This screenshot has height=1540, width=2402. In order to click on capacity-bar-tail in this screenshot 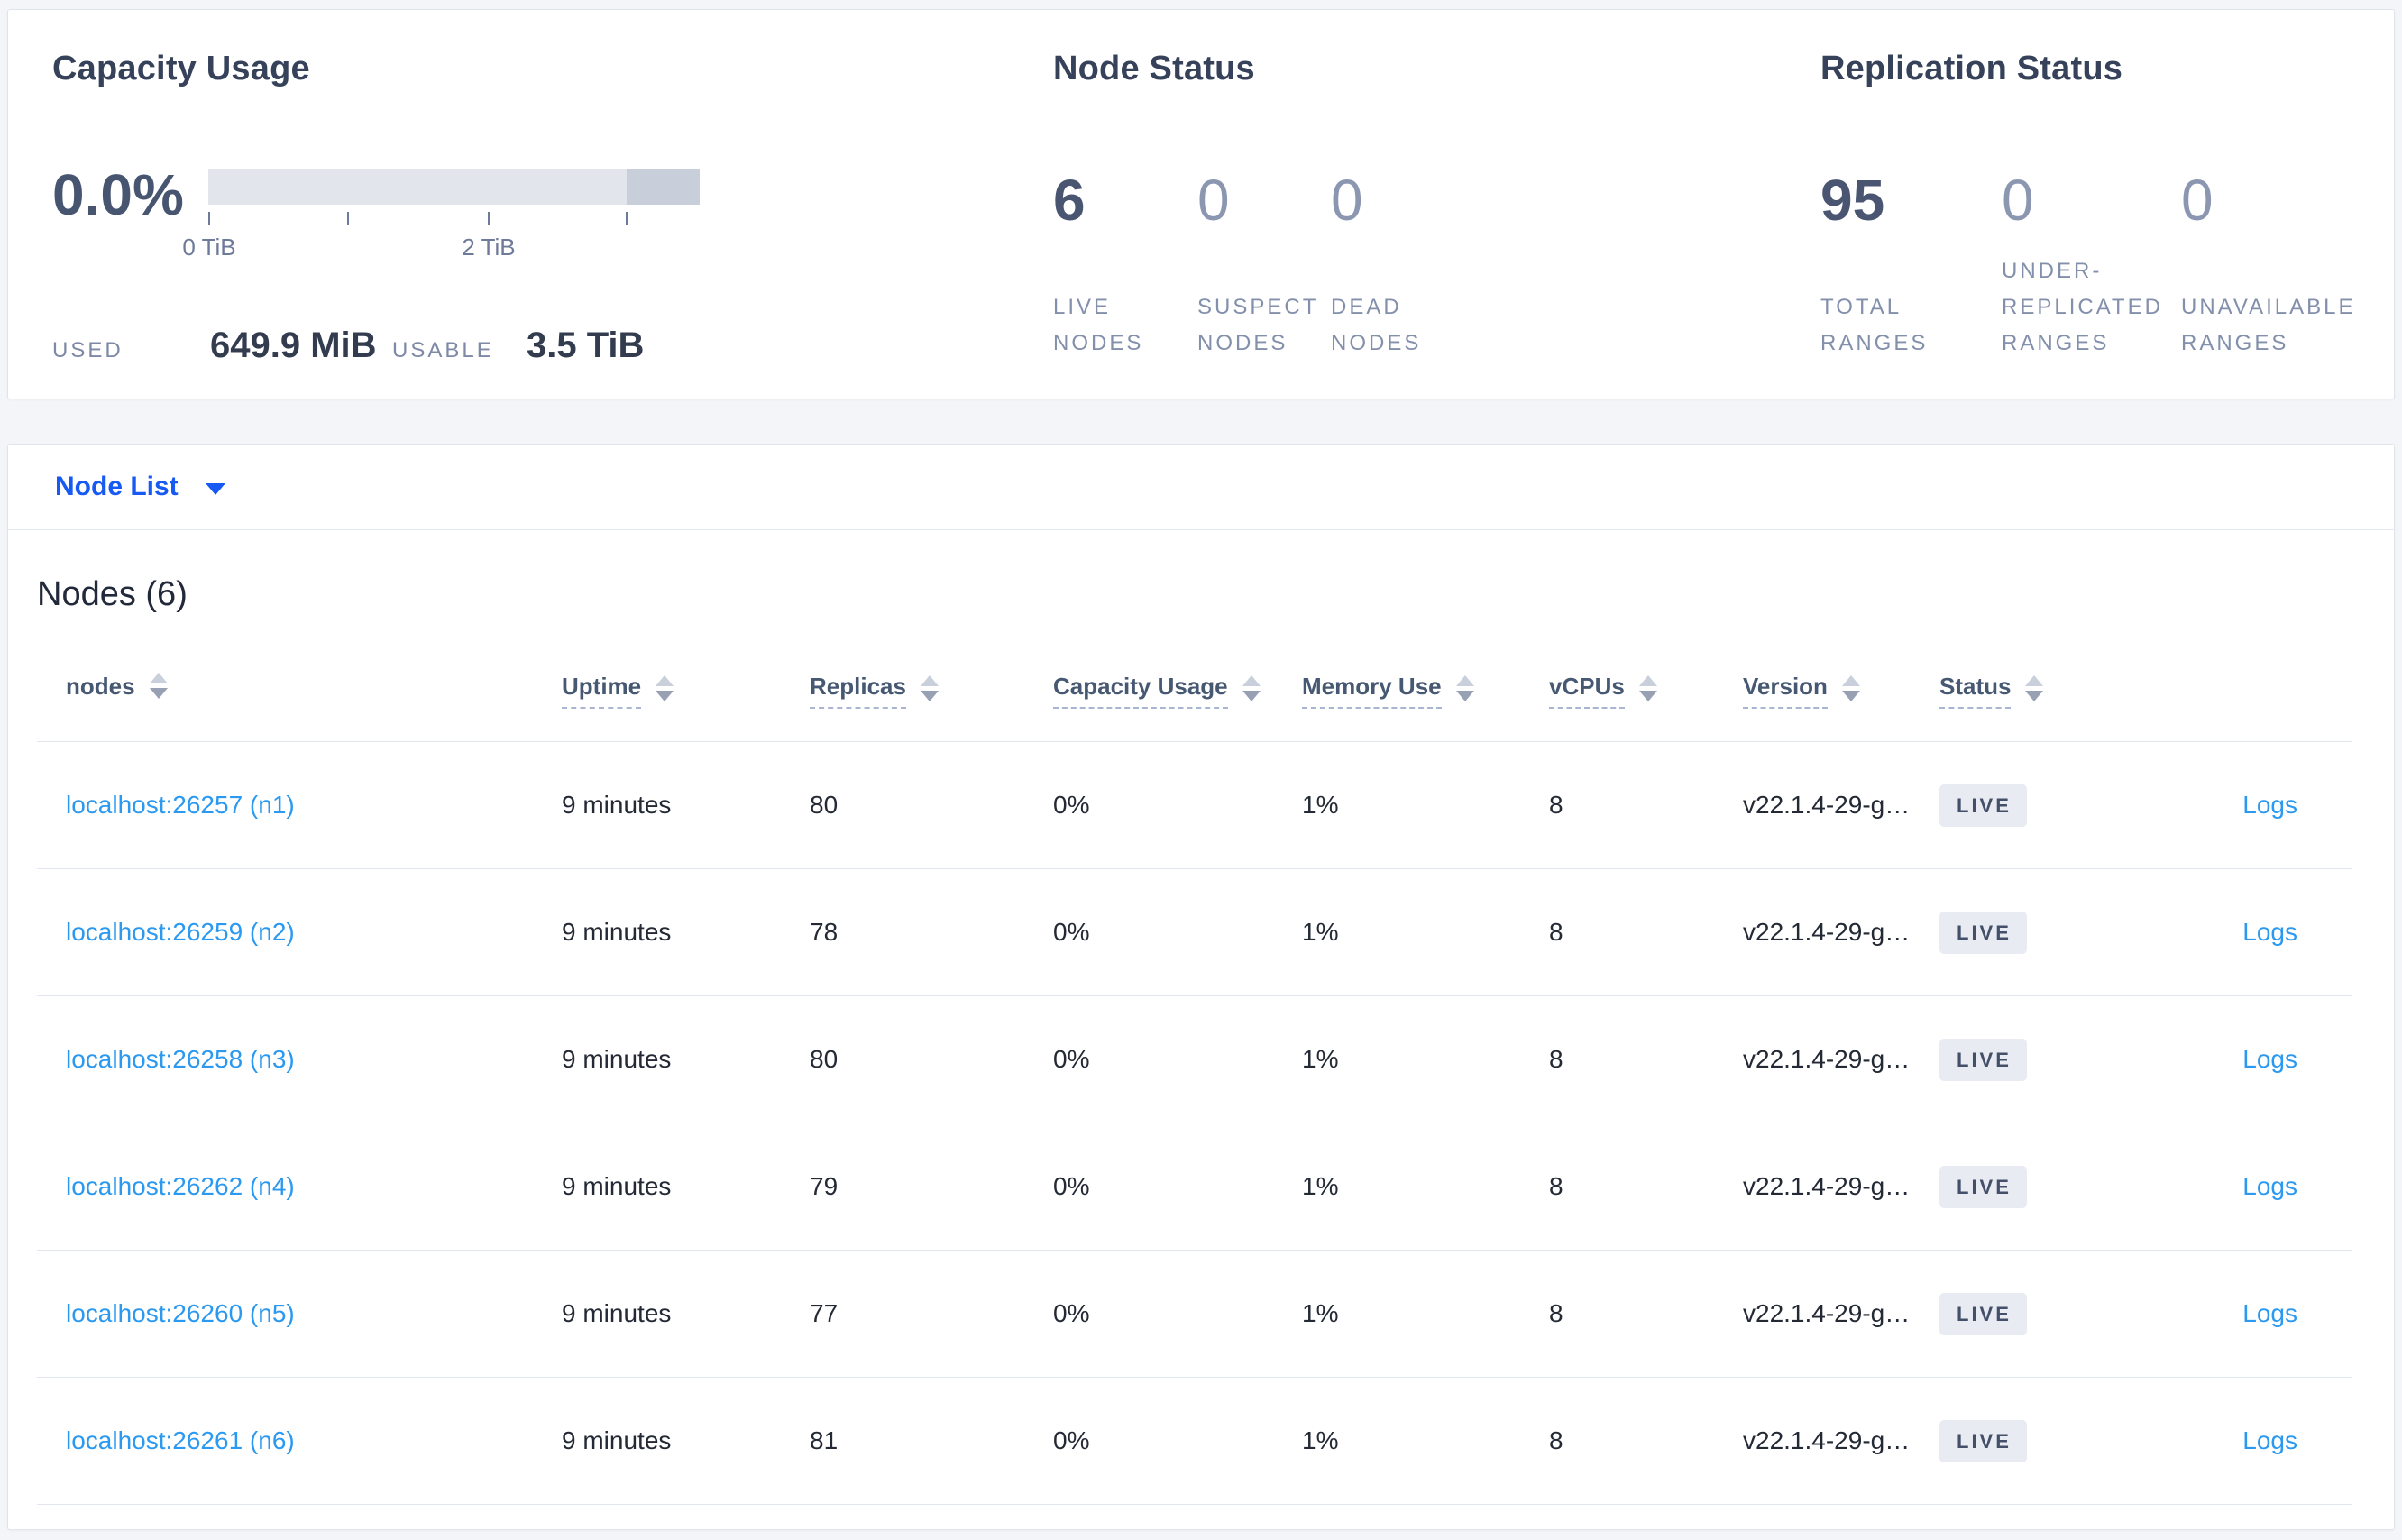, I will do `click(663, 187)`.